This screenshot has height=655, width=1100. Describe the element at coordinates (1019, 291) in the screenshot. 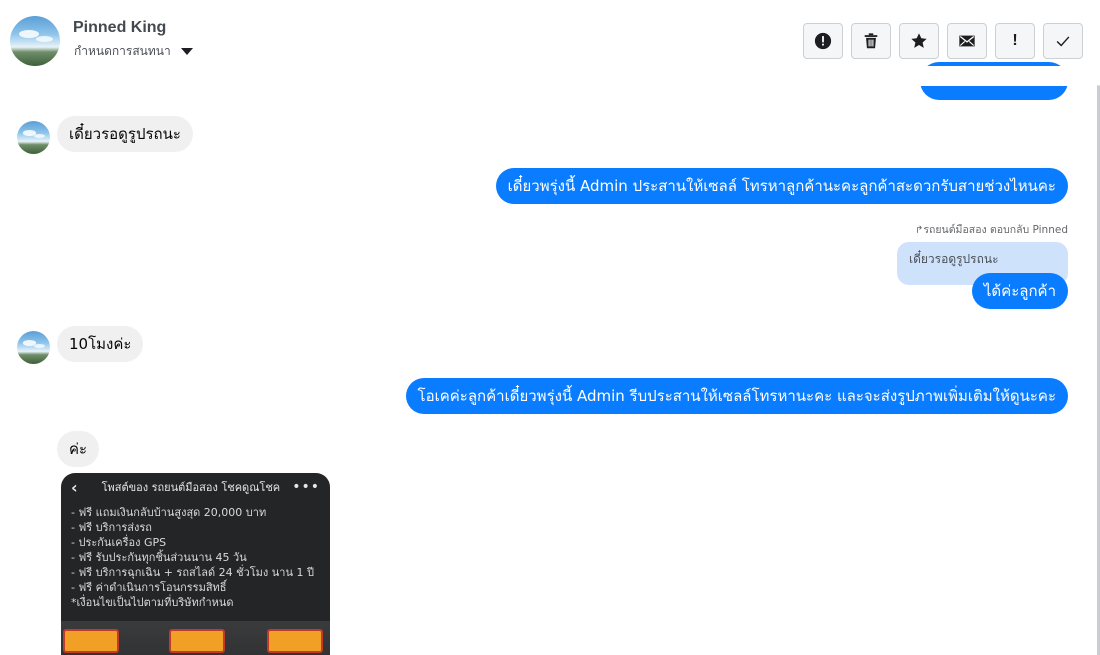

I see `message-bubble-outgoing-reply: ได้ค่ะลูกค้า` at that location.